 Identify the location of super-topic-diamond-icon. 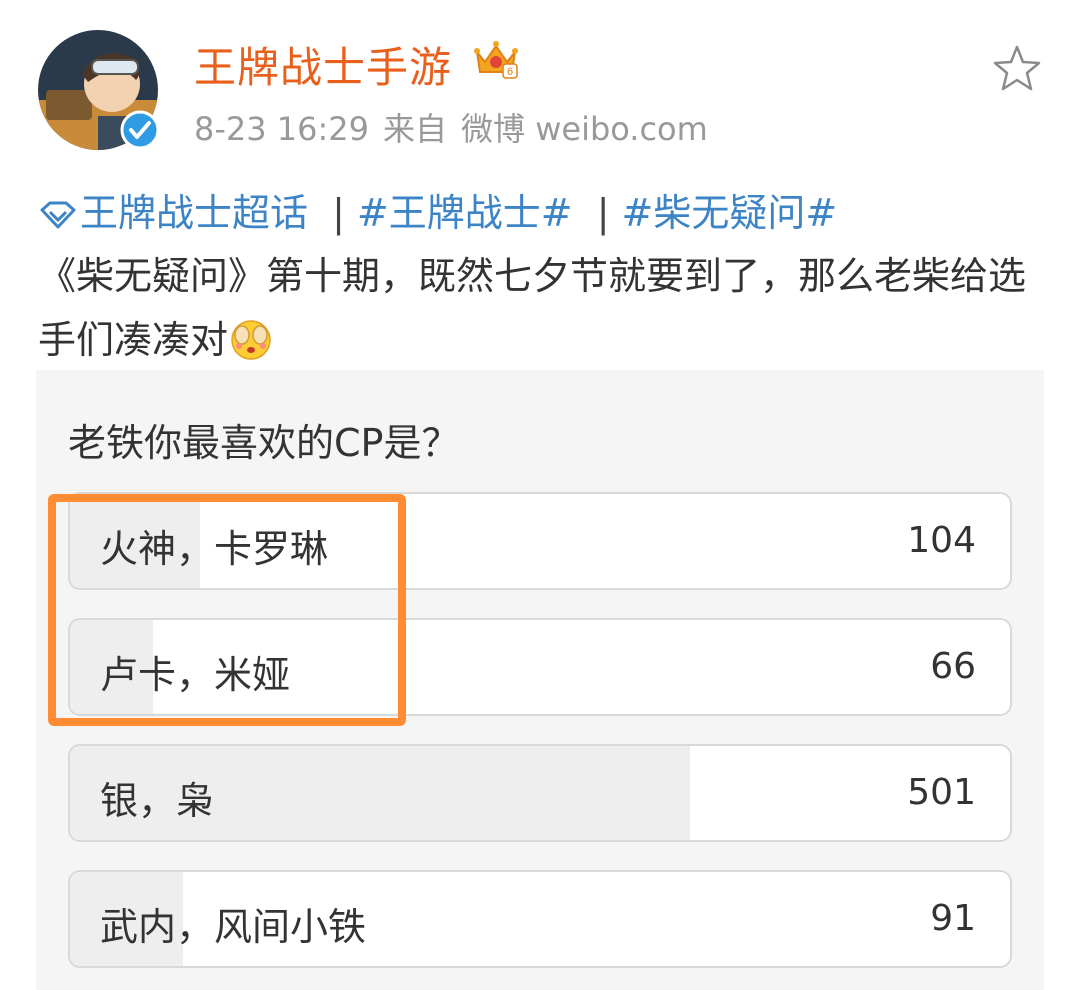
(58, 212).